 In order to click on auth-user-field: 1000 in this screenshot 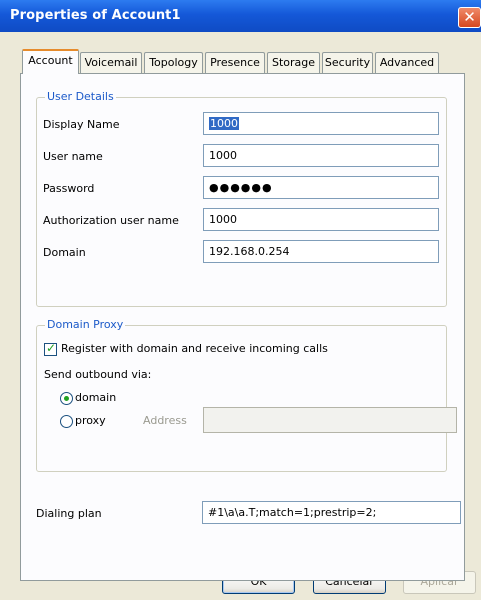, I will do `click(321, 219)`.